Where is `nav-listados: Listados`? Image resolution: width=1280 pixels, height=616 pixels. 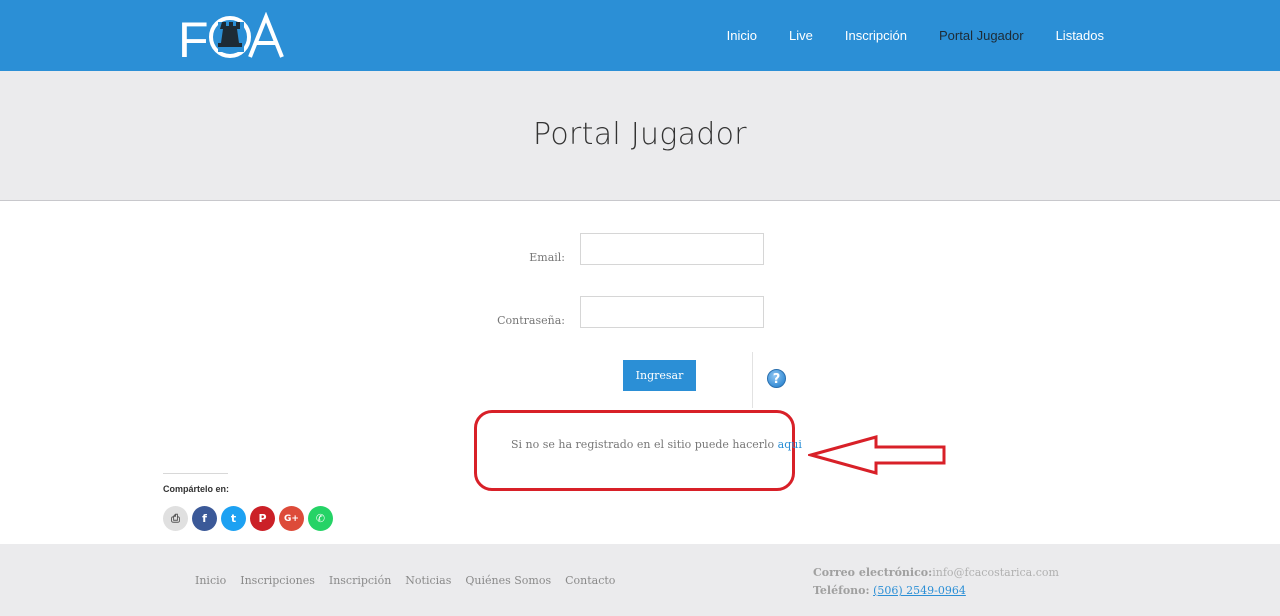
nav-listados: Listados is located at coordinates (1080, 35).